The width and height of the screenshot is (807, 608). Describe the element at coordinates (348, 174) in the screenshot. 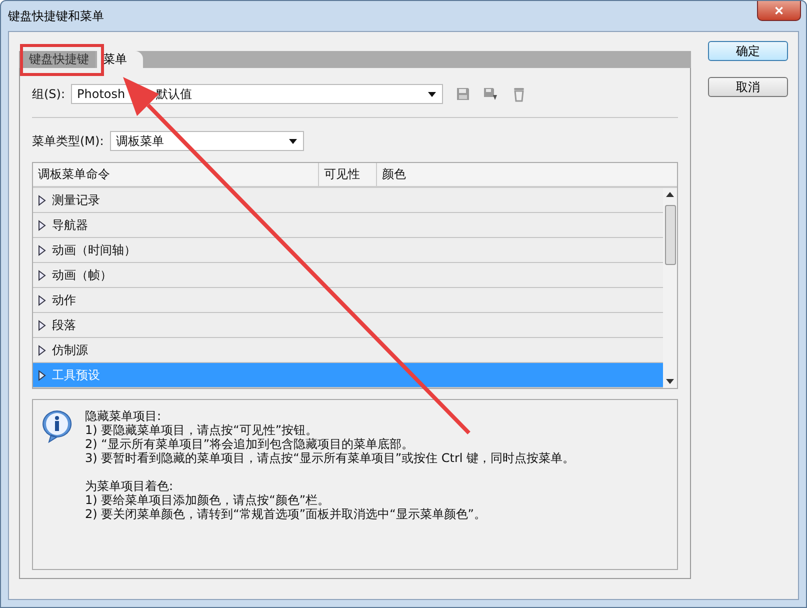

I see `column-header: 可见性` at that location.